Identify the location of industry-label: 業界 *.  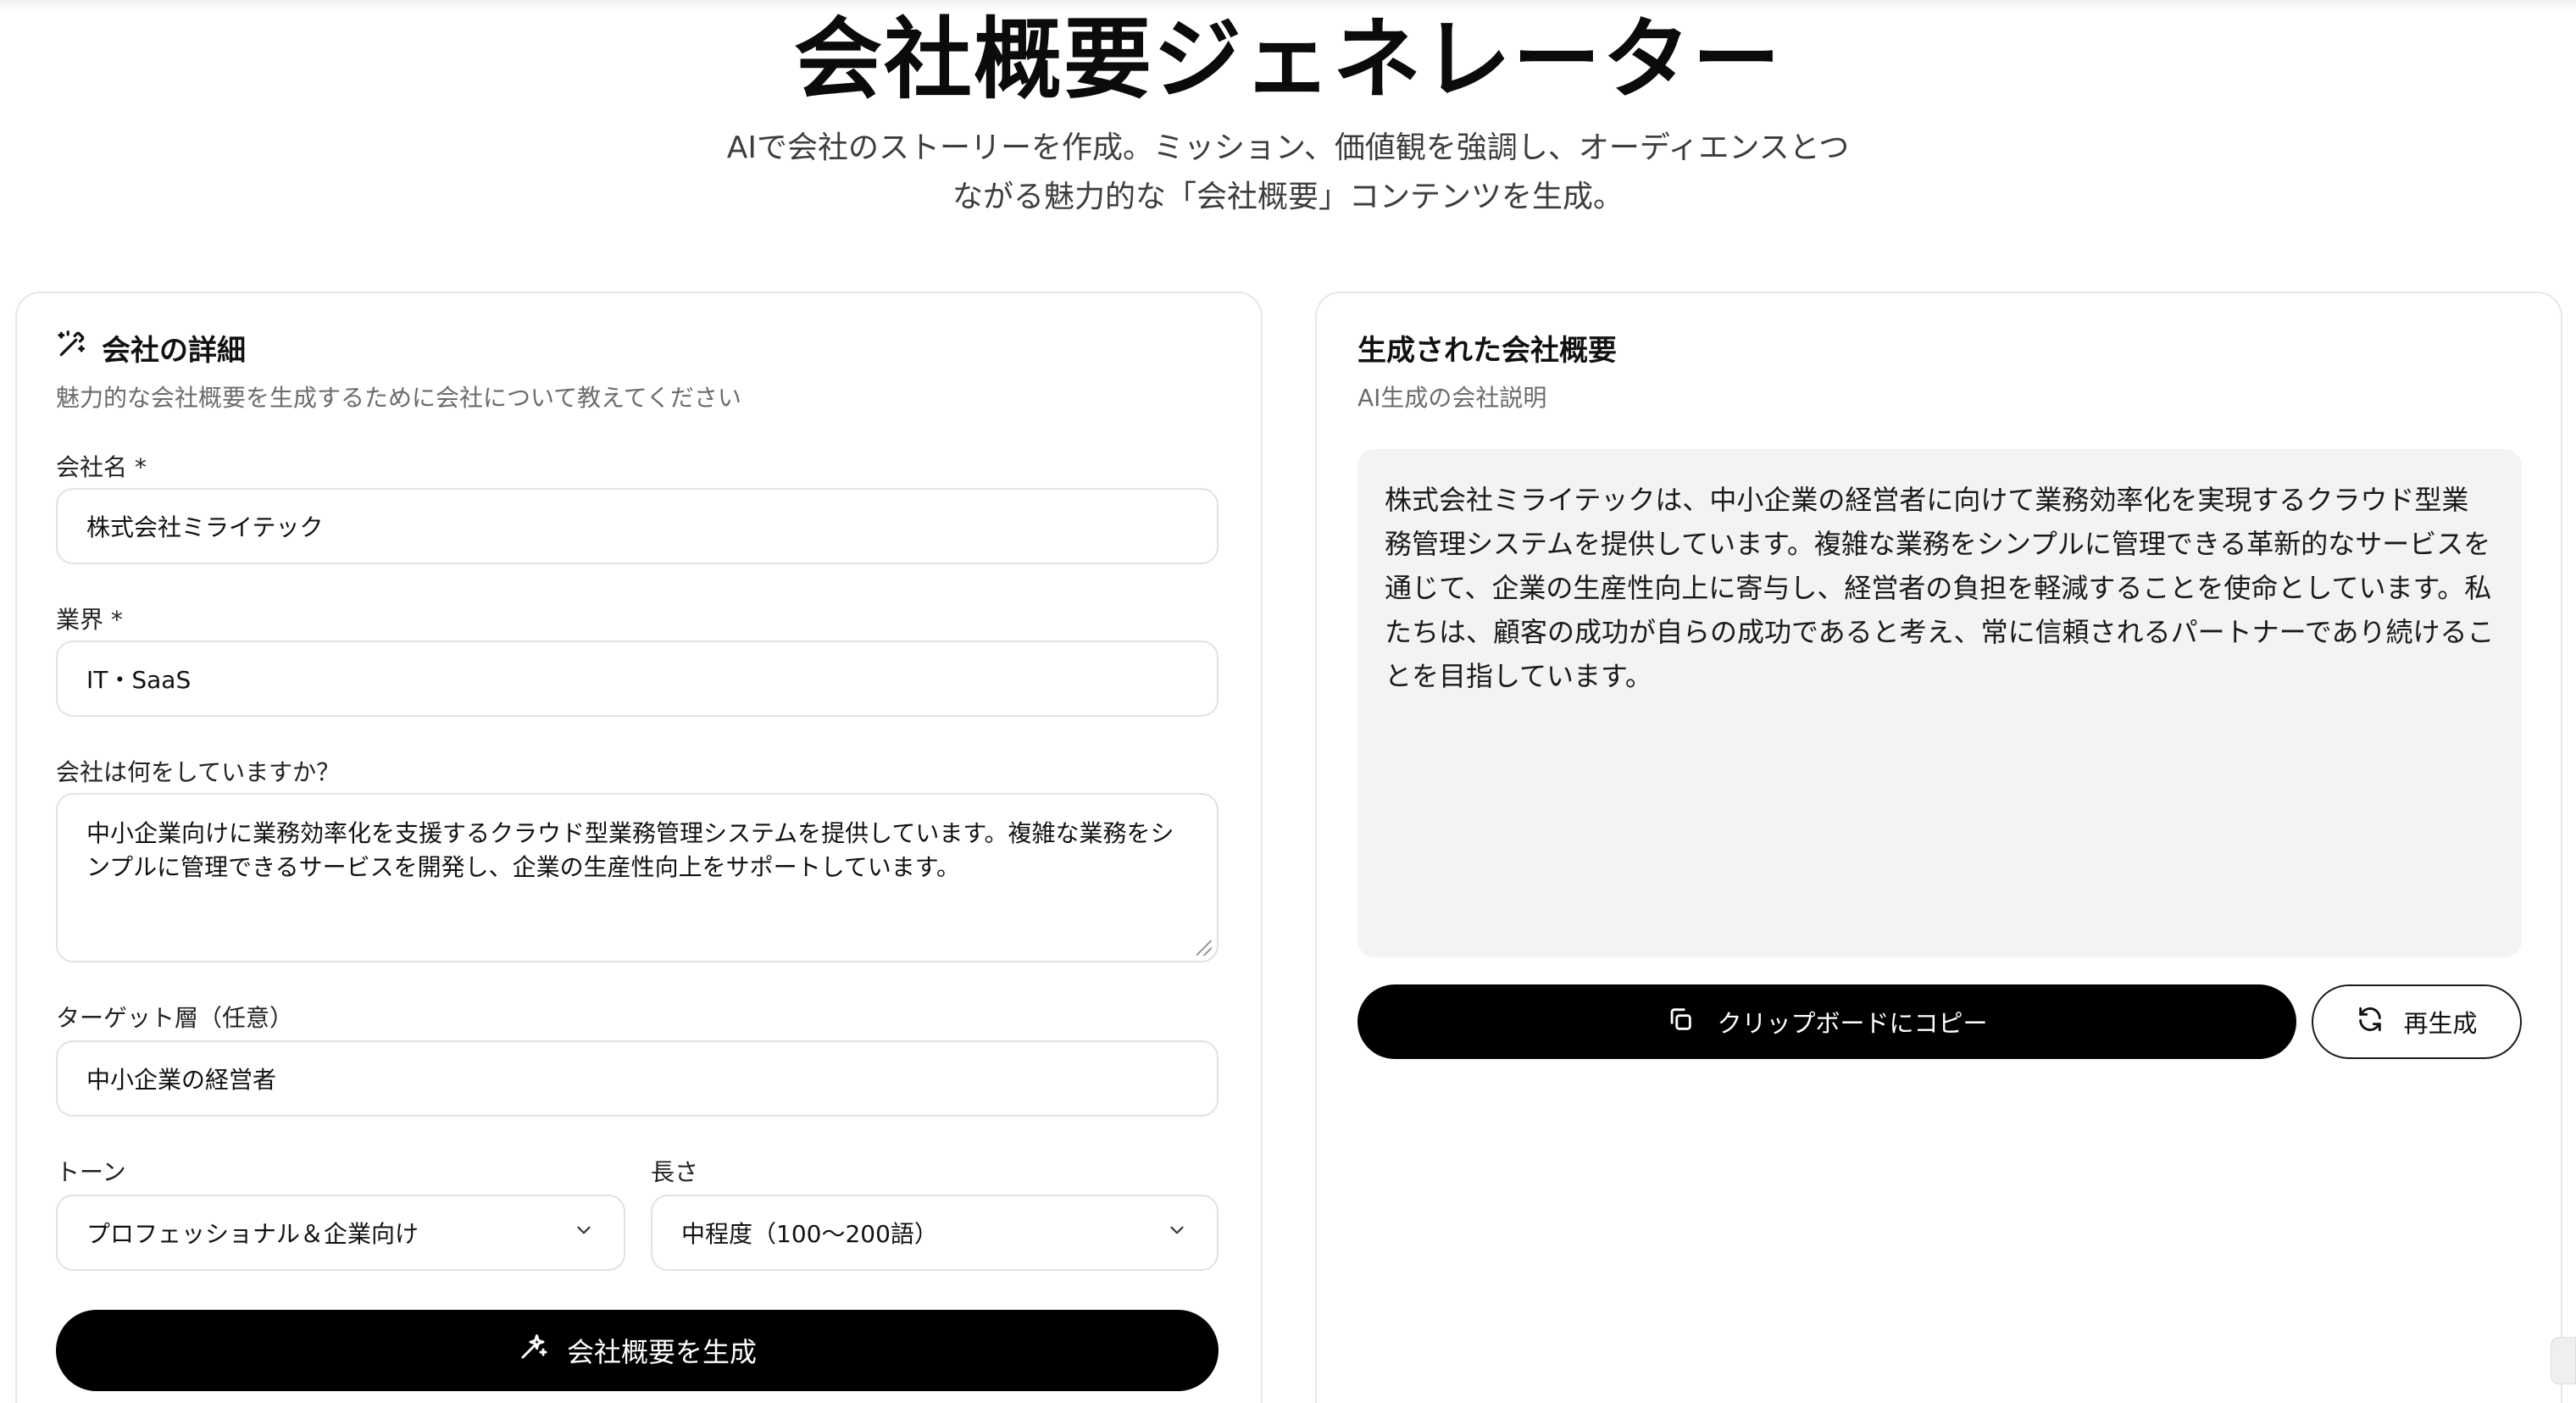
(89, 620).